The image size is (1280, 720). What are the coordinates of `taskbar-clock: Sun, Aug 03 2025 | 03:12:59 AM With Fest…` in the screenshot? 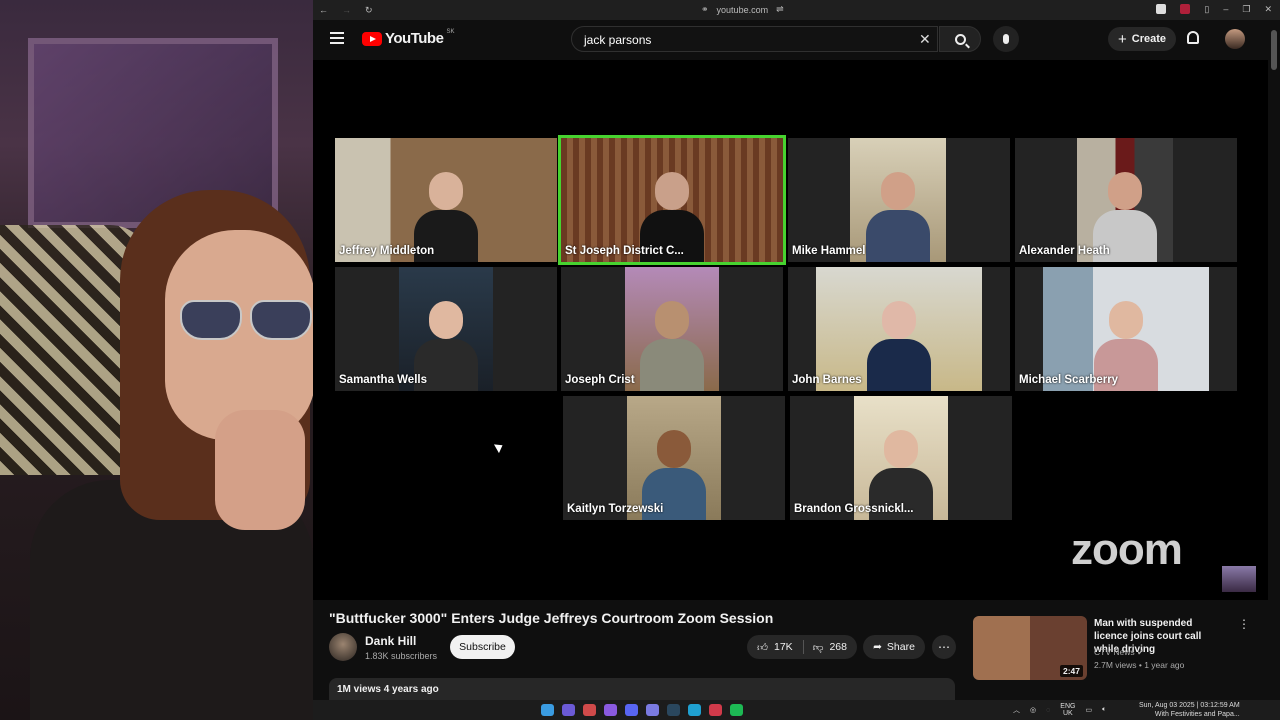 It's located at (1189, 710).